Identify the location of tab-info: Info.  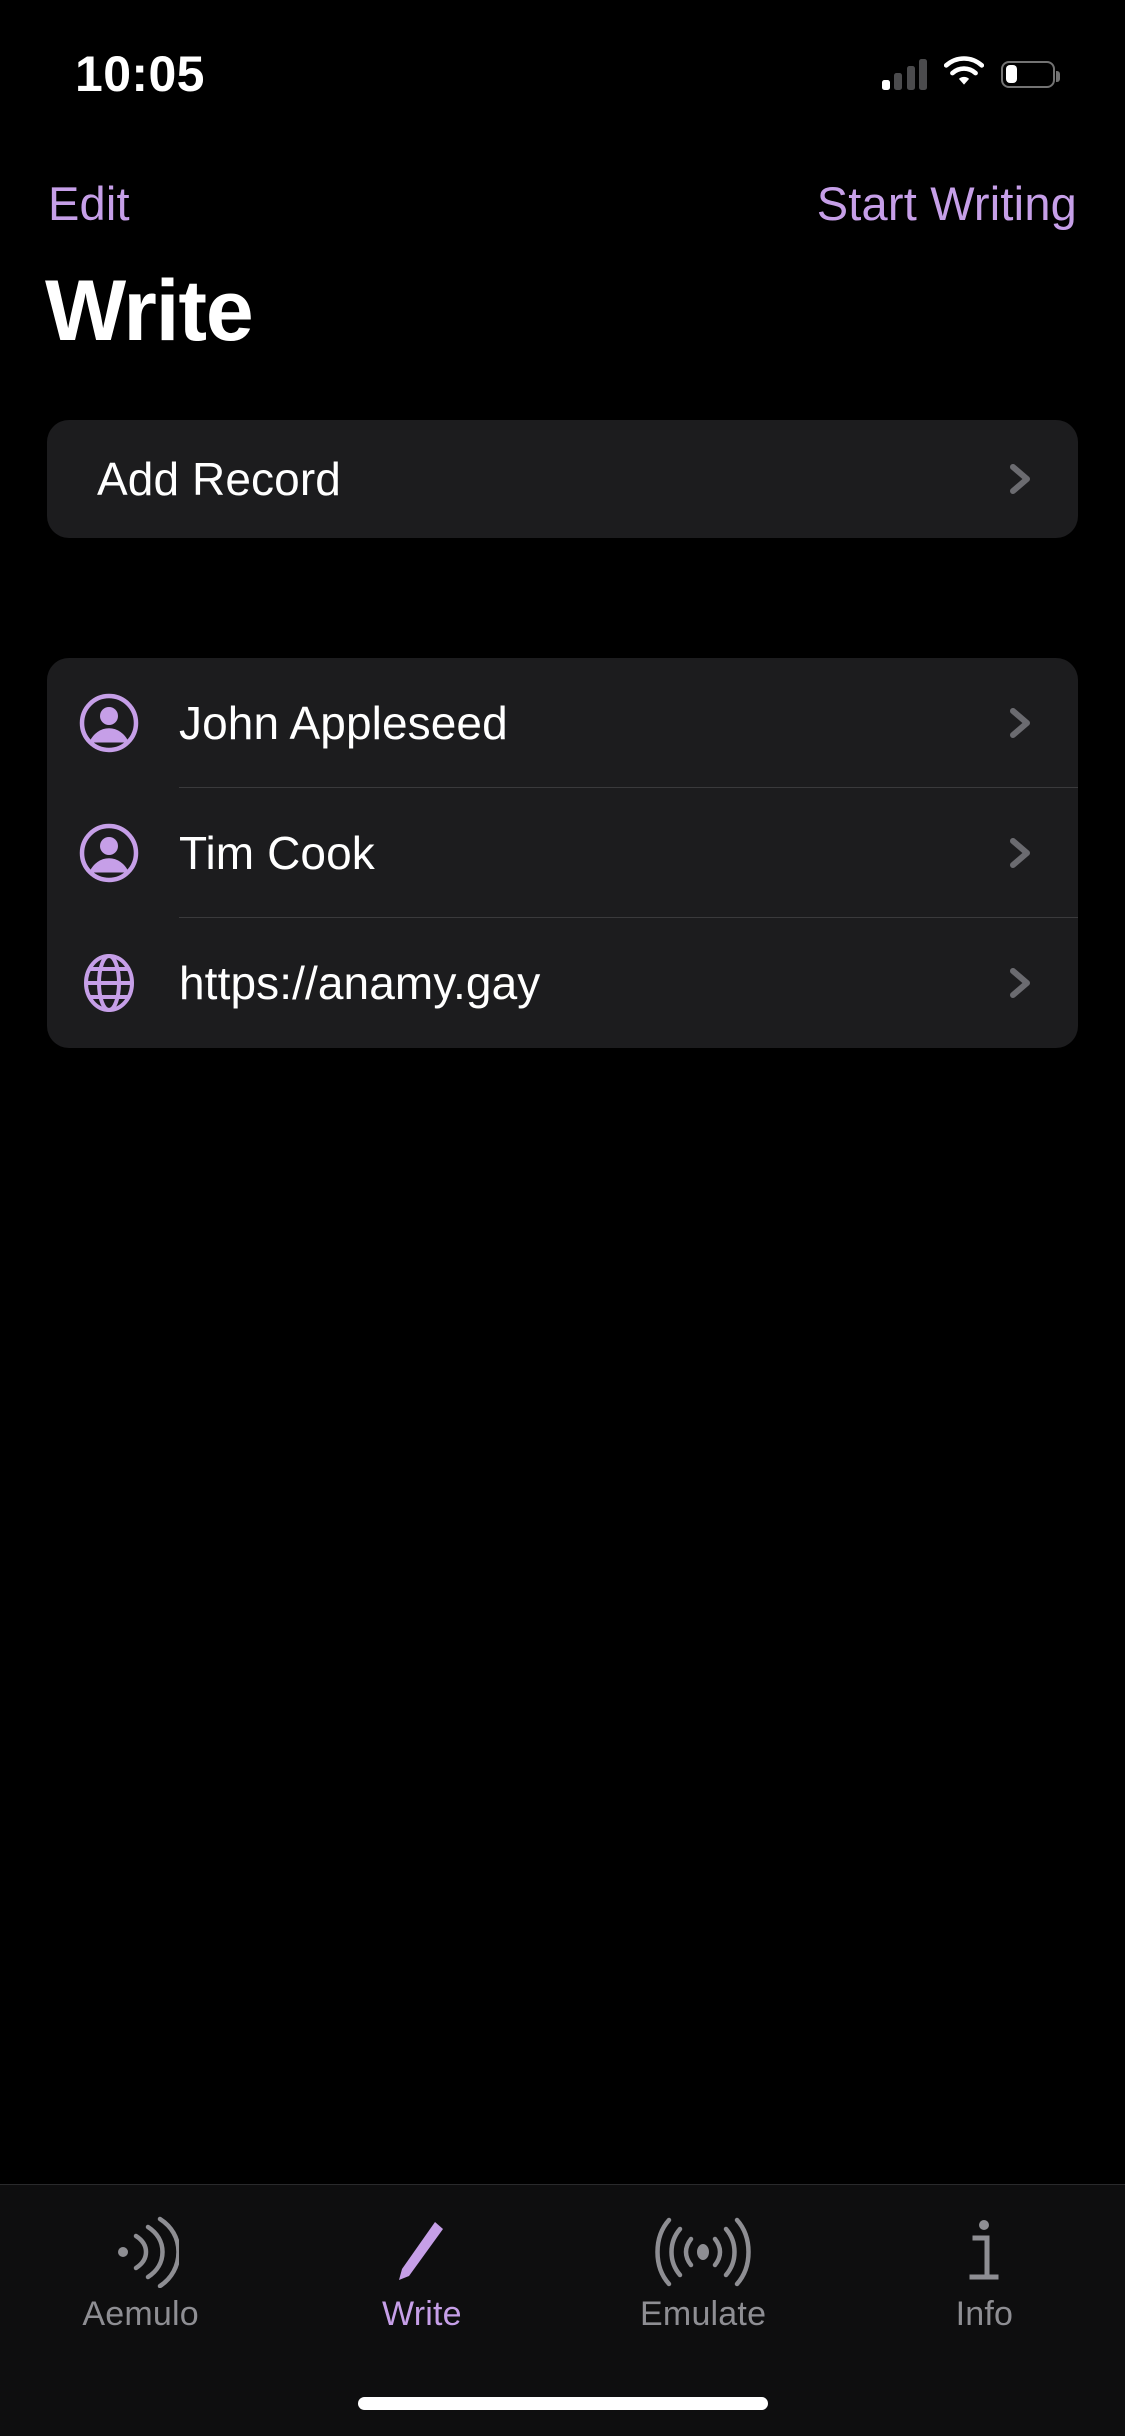
(984, 2259).